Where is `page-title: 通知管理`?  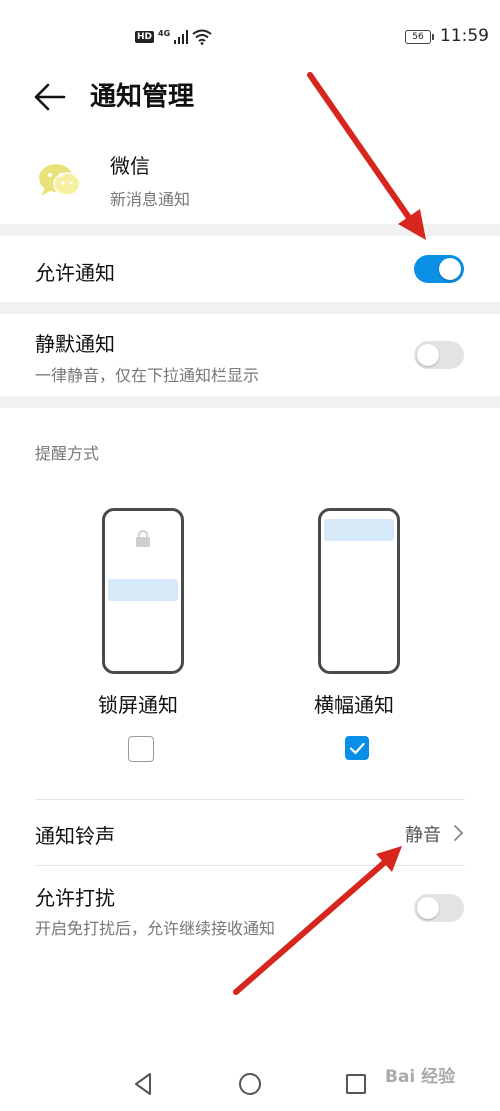
page-title: 通知管理 is located at coordinates (142, 97).